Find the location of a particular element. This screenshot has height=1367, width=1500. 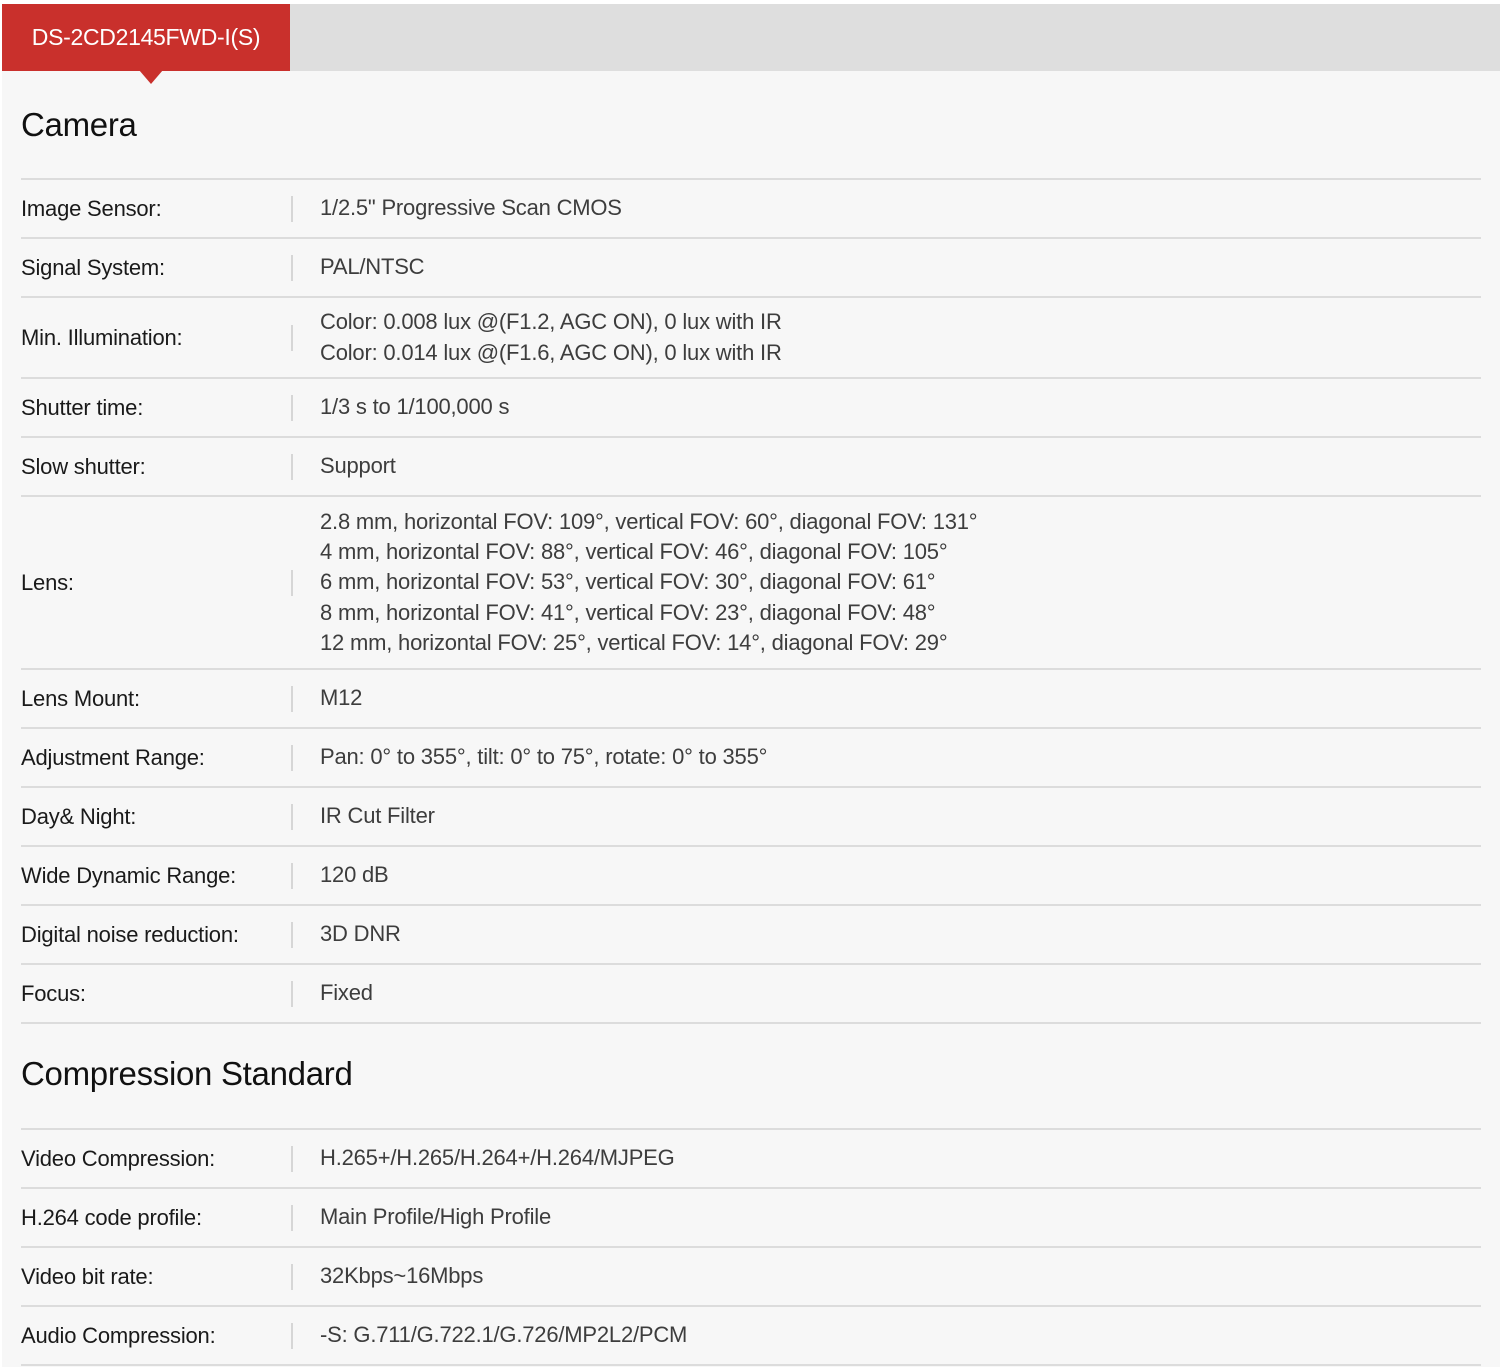

spec-value: Main Profile/High Profile is located at coordinates (422, 1217).